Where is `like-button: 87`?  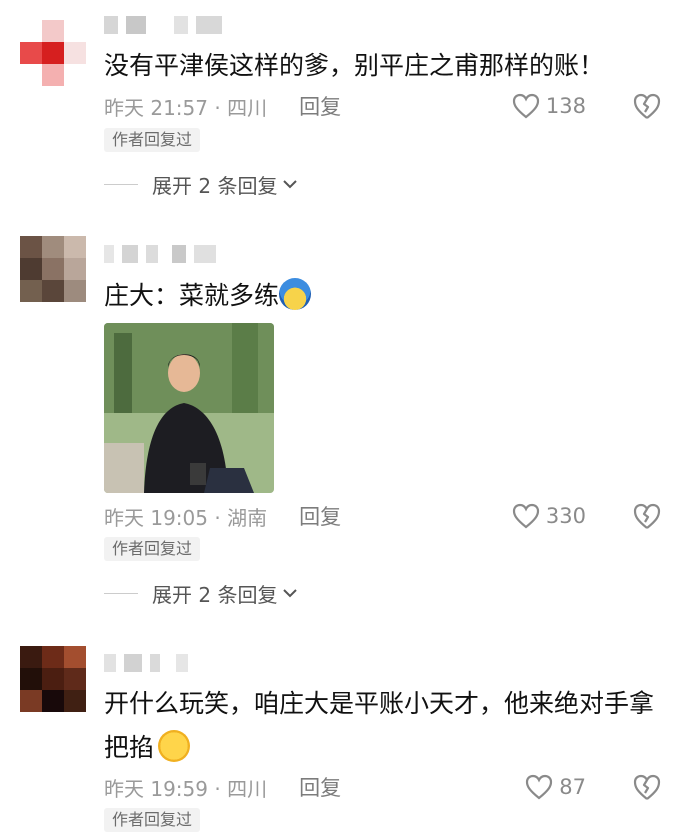
like-button: 87 is located at coordinates (555, 787).